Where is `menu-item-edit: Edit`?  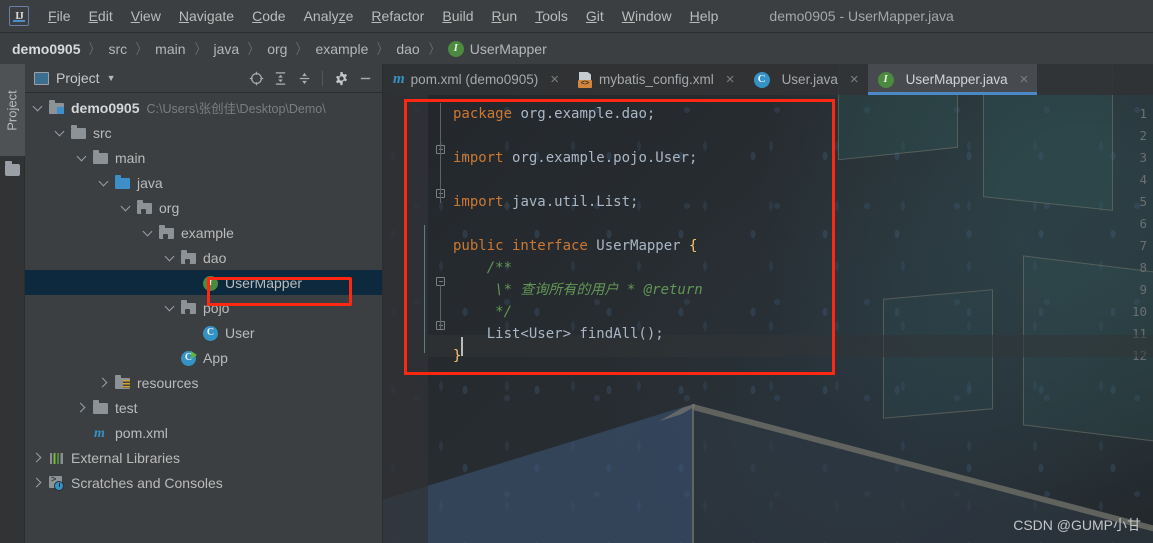
menu-item-edit: Edit is located at coordinates (101, 16).